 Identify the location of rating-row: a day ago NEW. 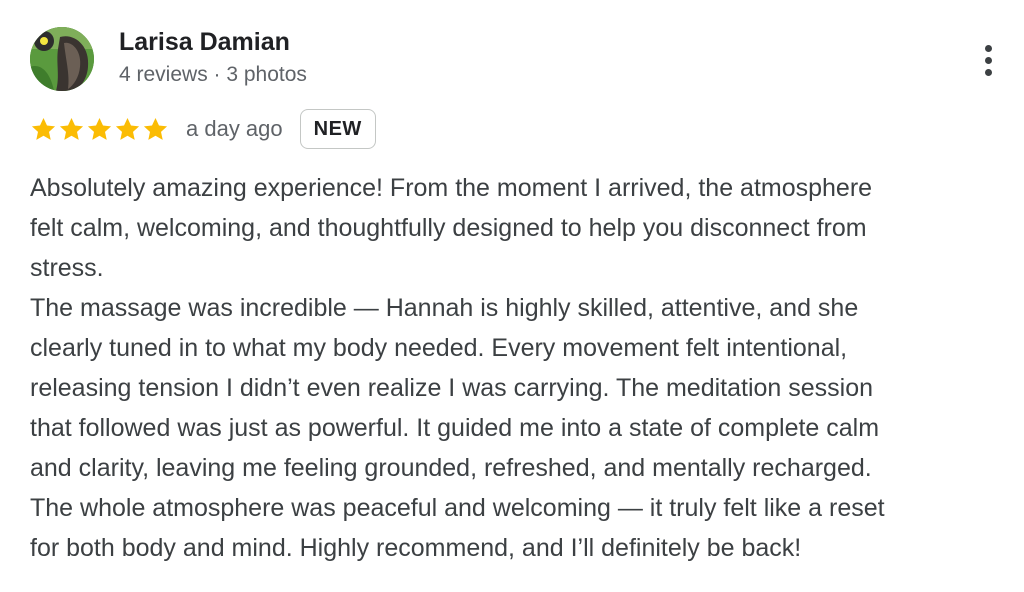
(203, 129).